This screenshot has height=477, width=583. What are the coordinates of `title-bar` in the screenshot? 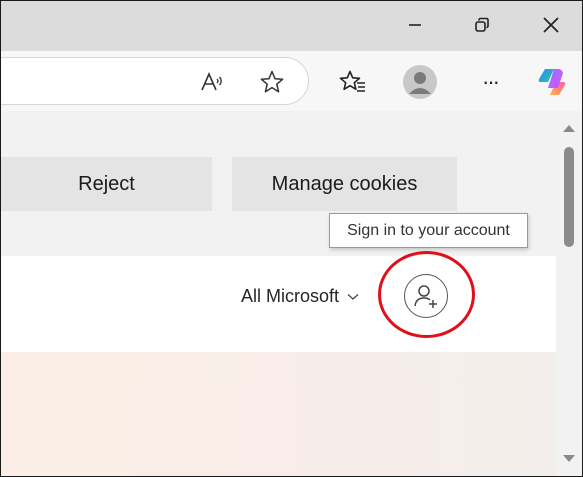 It's located at (291, 26).